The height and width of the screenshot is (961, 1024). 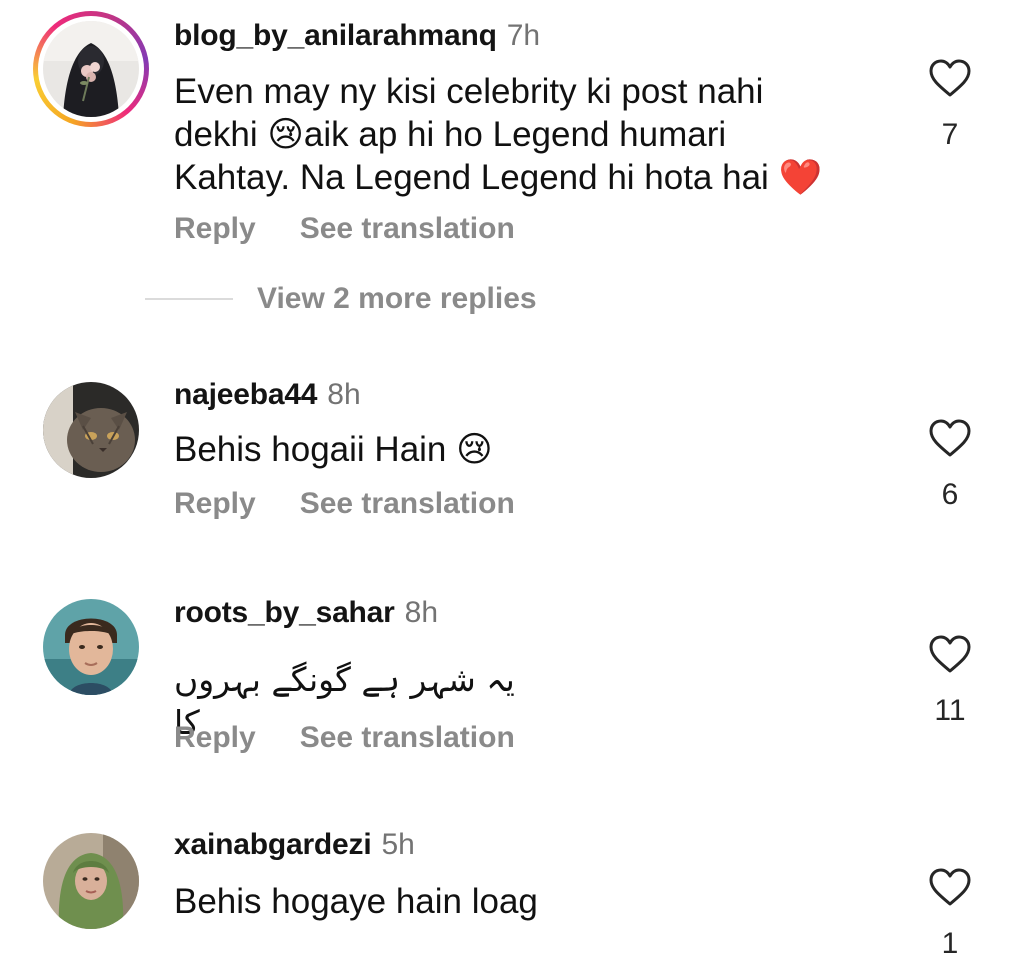 I want to click on story-ring, so click(x=91, y=69).